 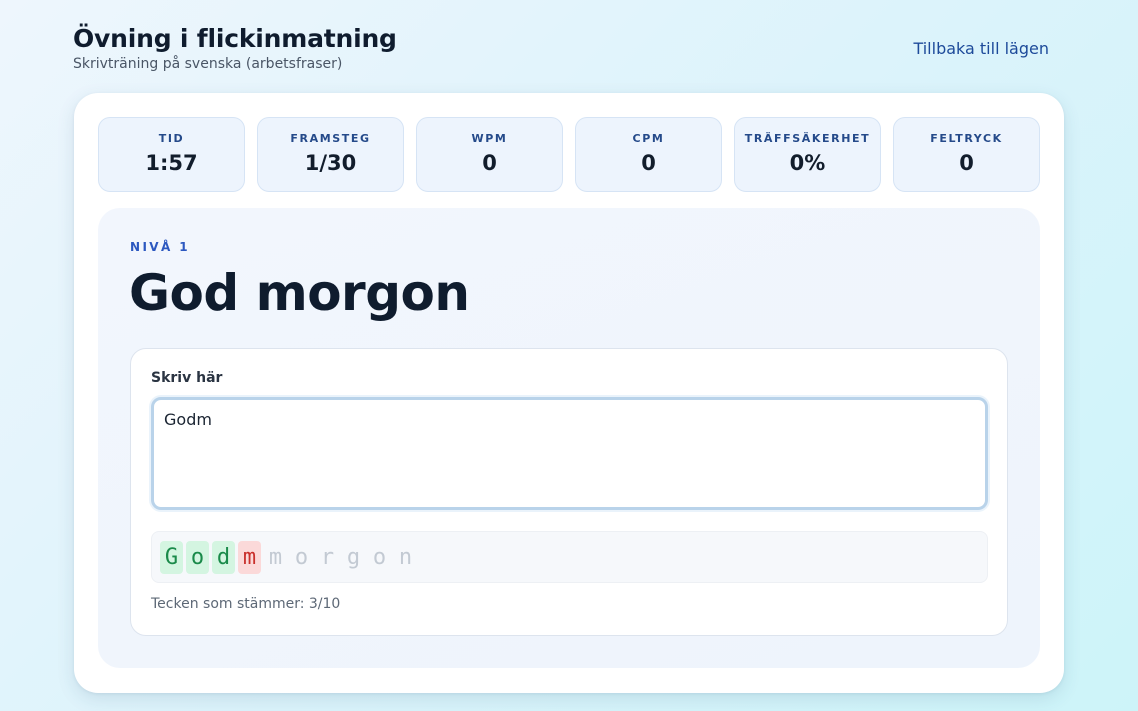 What do you see at coordinates (353, 557) in the screenshot?
I see `char-pending: g` at bounding box center [353, 557].